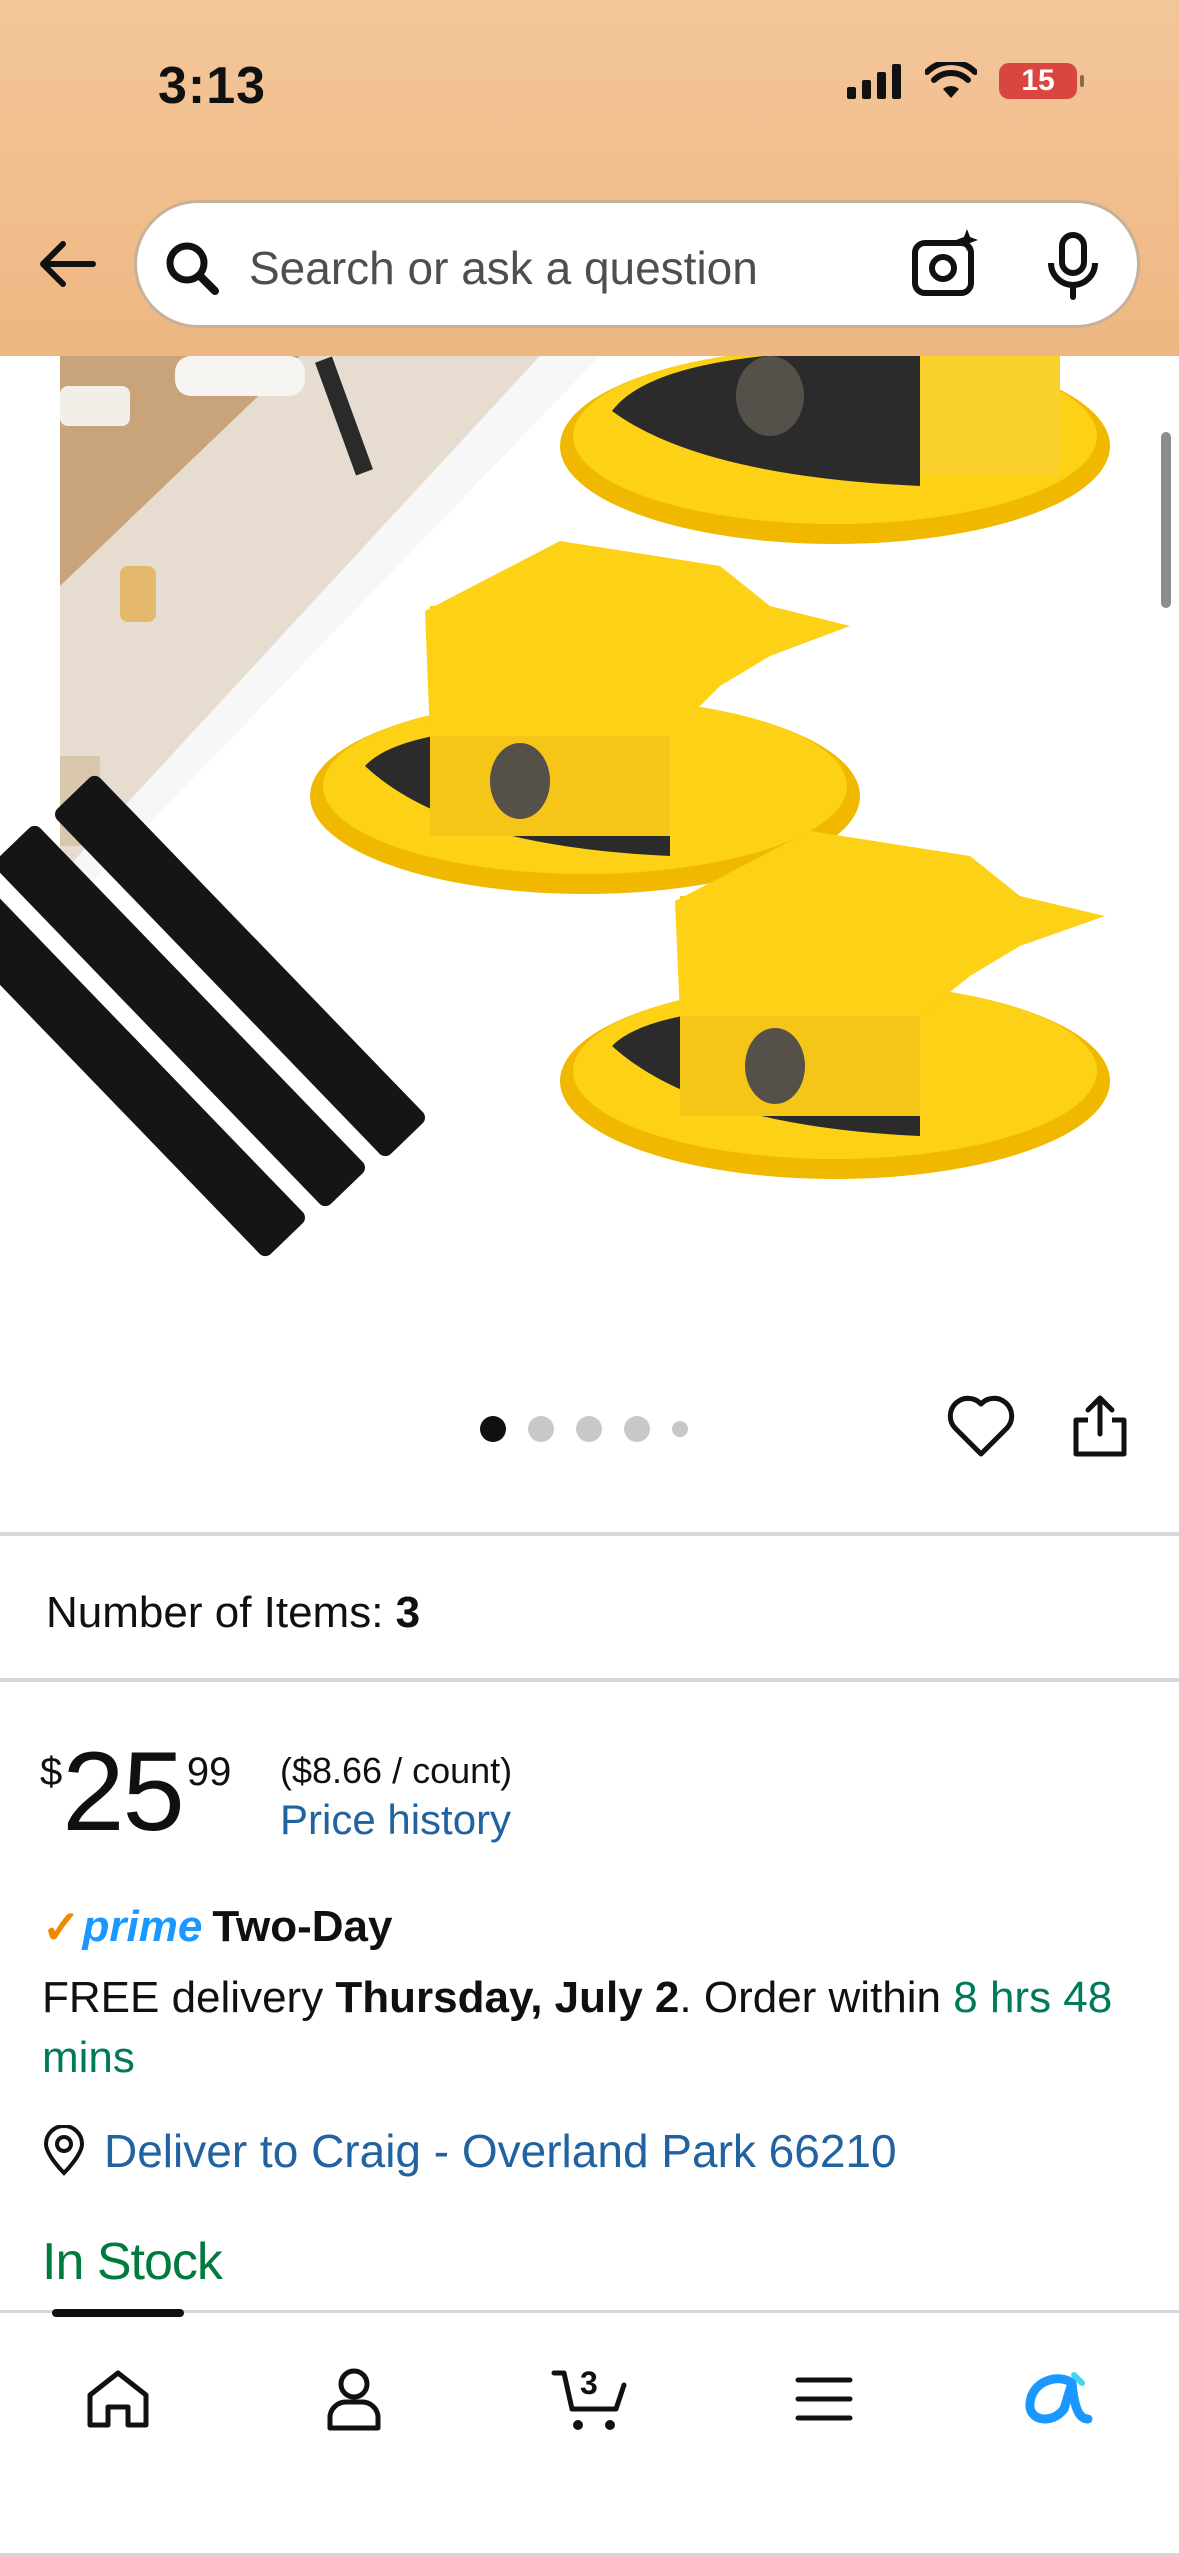 The width and height of the screenshot is (1179, 2556). I want to click on search-bar: Search or ask a question, so click(637, 264).